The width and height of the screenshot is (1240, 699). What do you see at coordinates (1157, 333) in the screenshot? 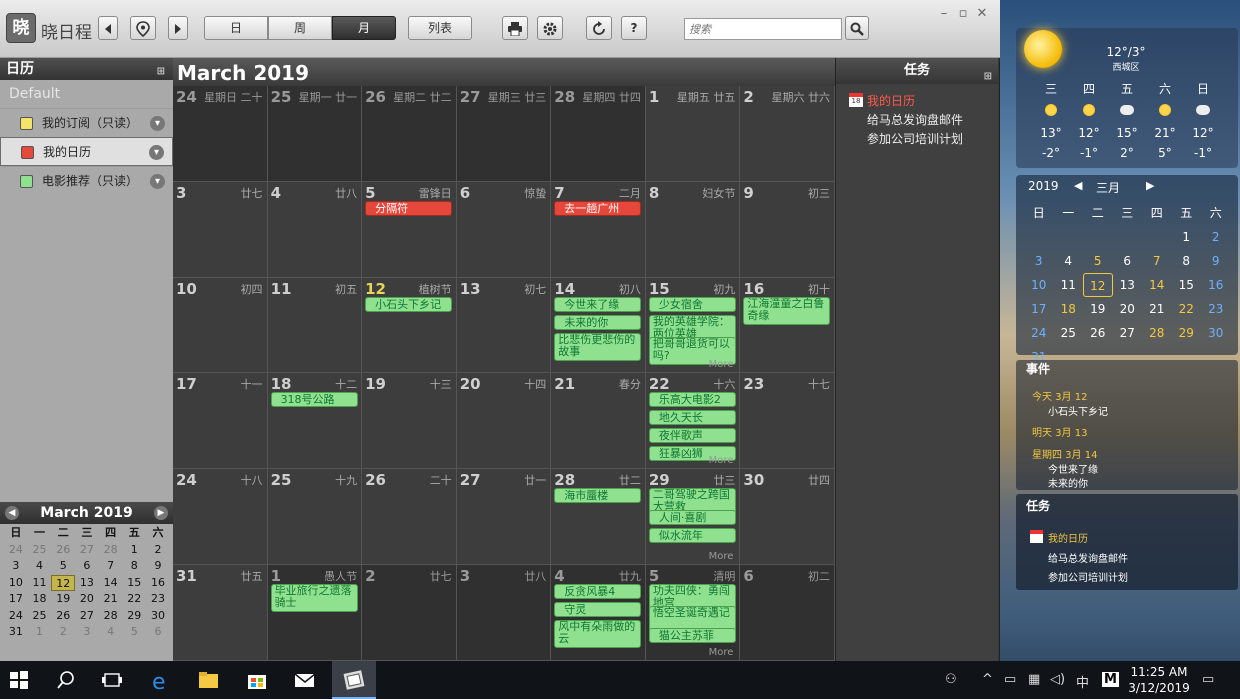
I see `gadget-day: 28` at bounding box center [1157, 333].